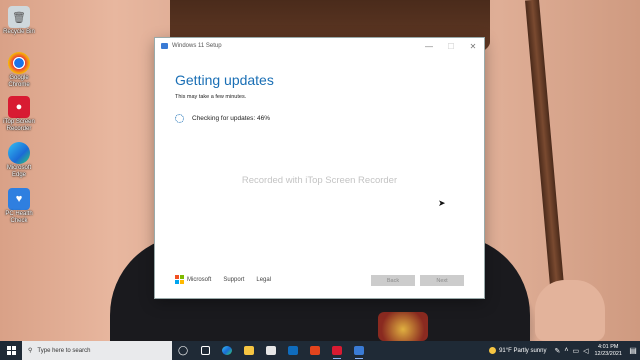  What do you see at coordinates (585, 351) in the screenshot?
I see `volume-icon: ◁` at bounding box center [585, 351].